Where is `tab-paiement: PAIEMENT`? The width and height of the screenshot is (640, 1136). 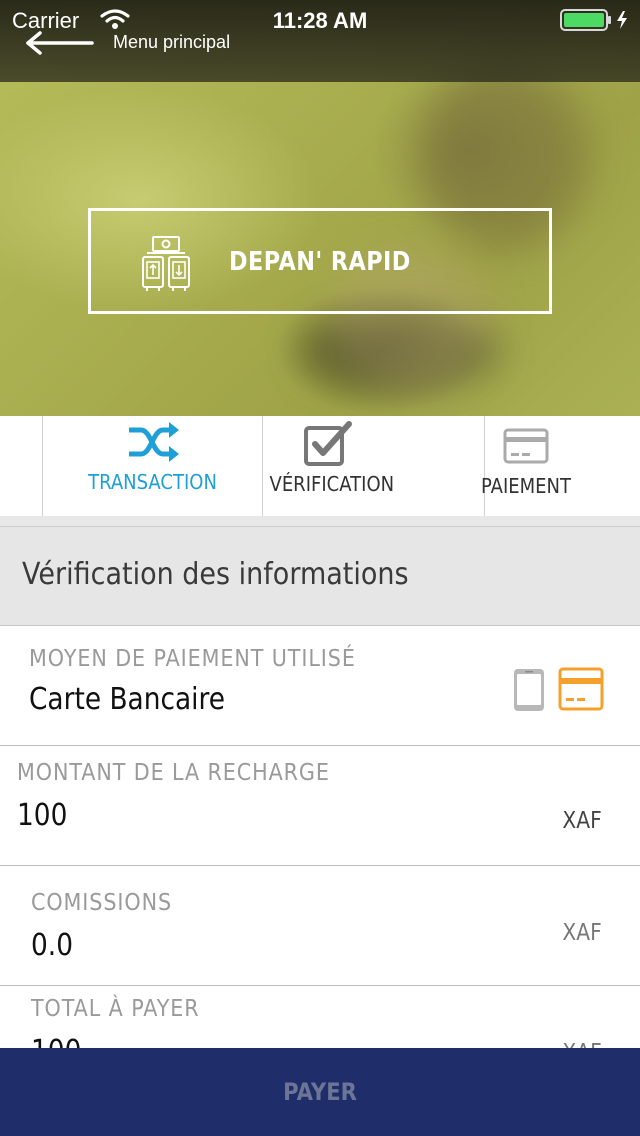 tab-paiement: PAIEMENT is located at coordinates (526, 468).